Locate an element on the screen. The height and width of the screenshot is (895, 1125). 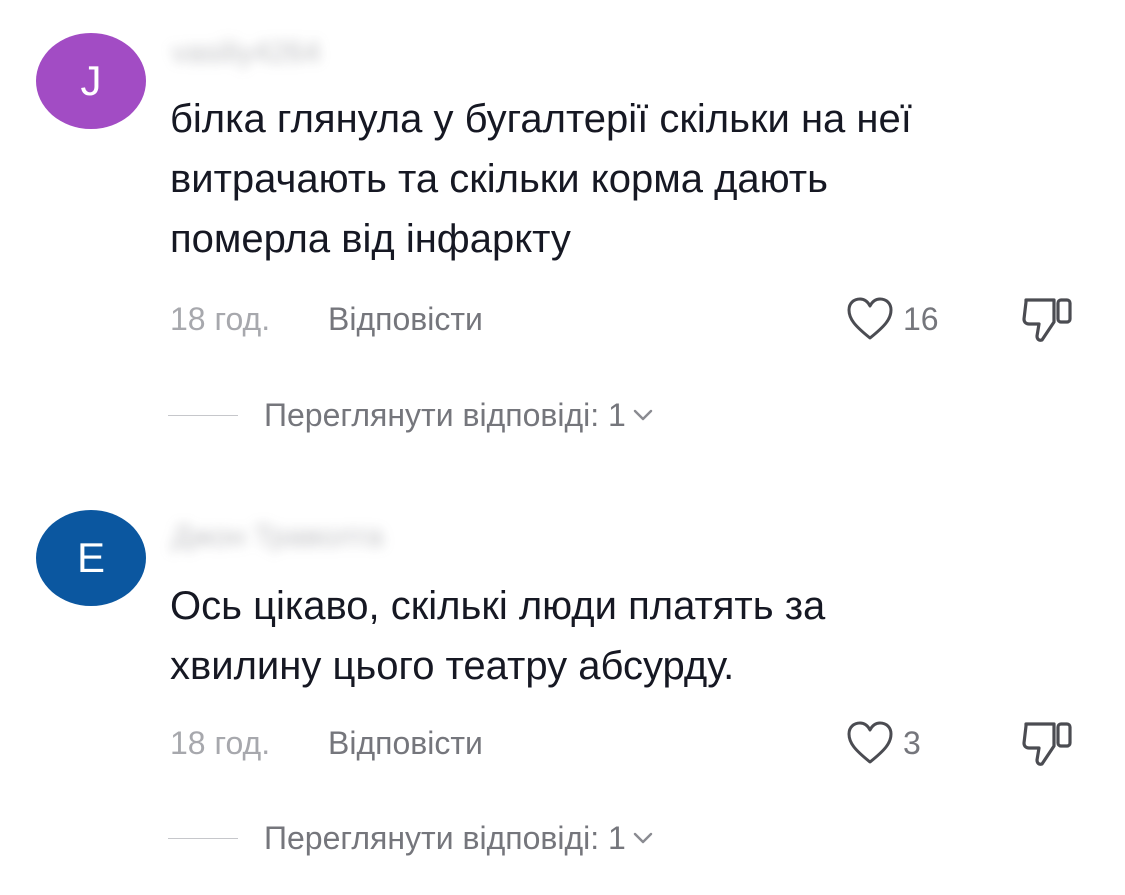
dislike-button is located at coordinates (1049, 743).